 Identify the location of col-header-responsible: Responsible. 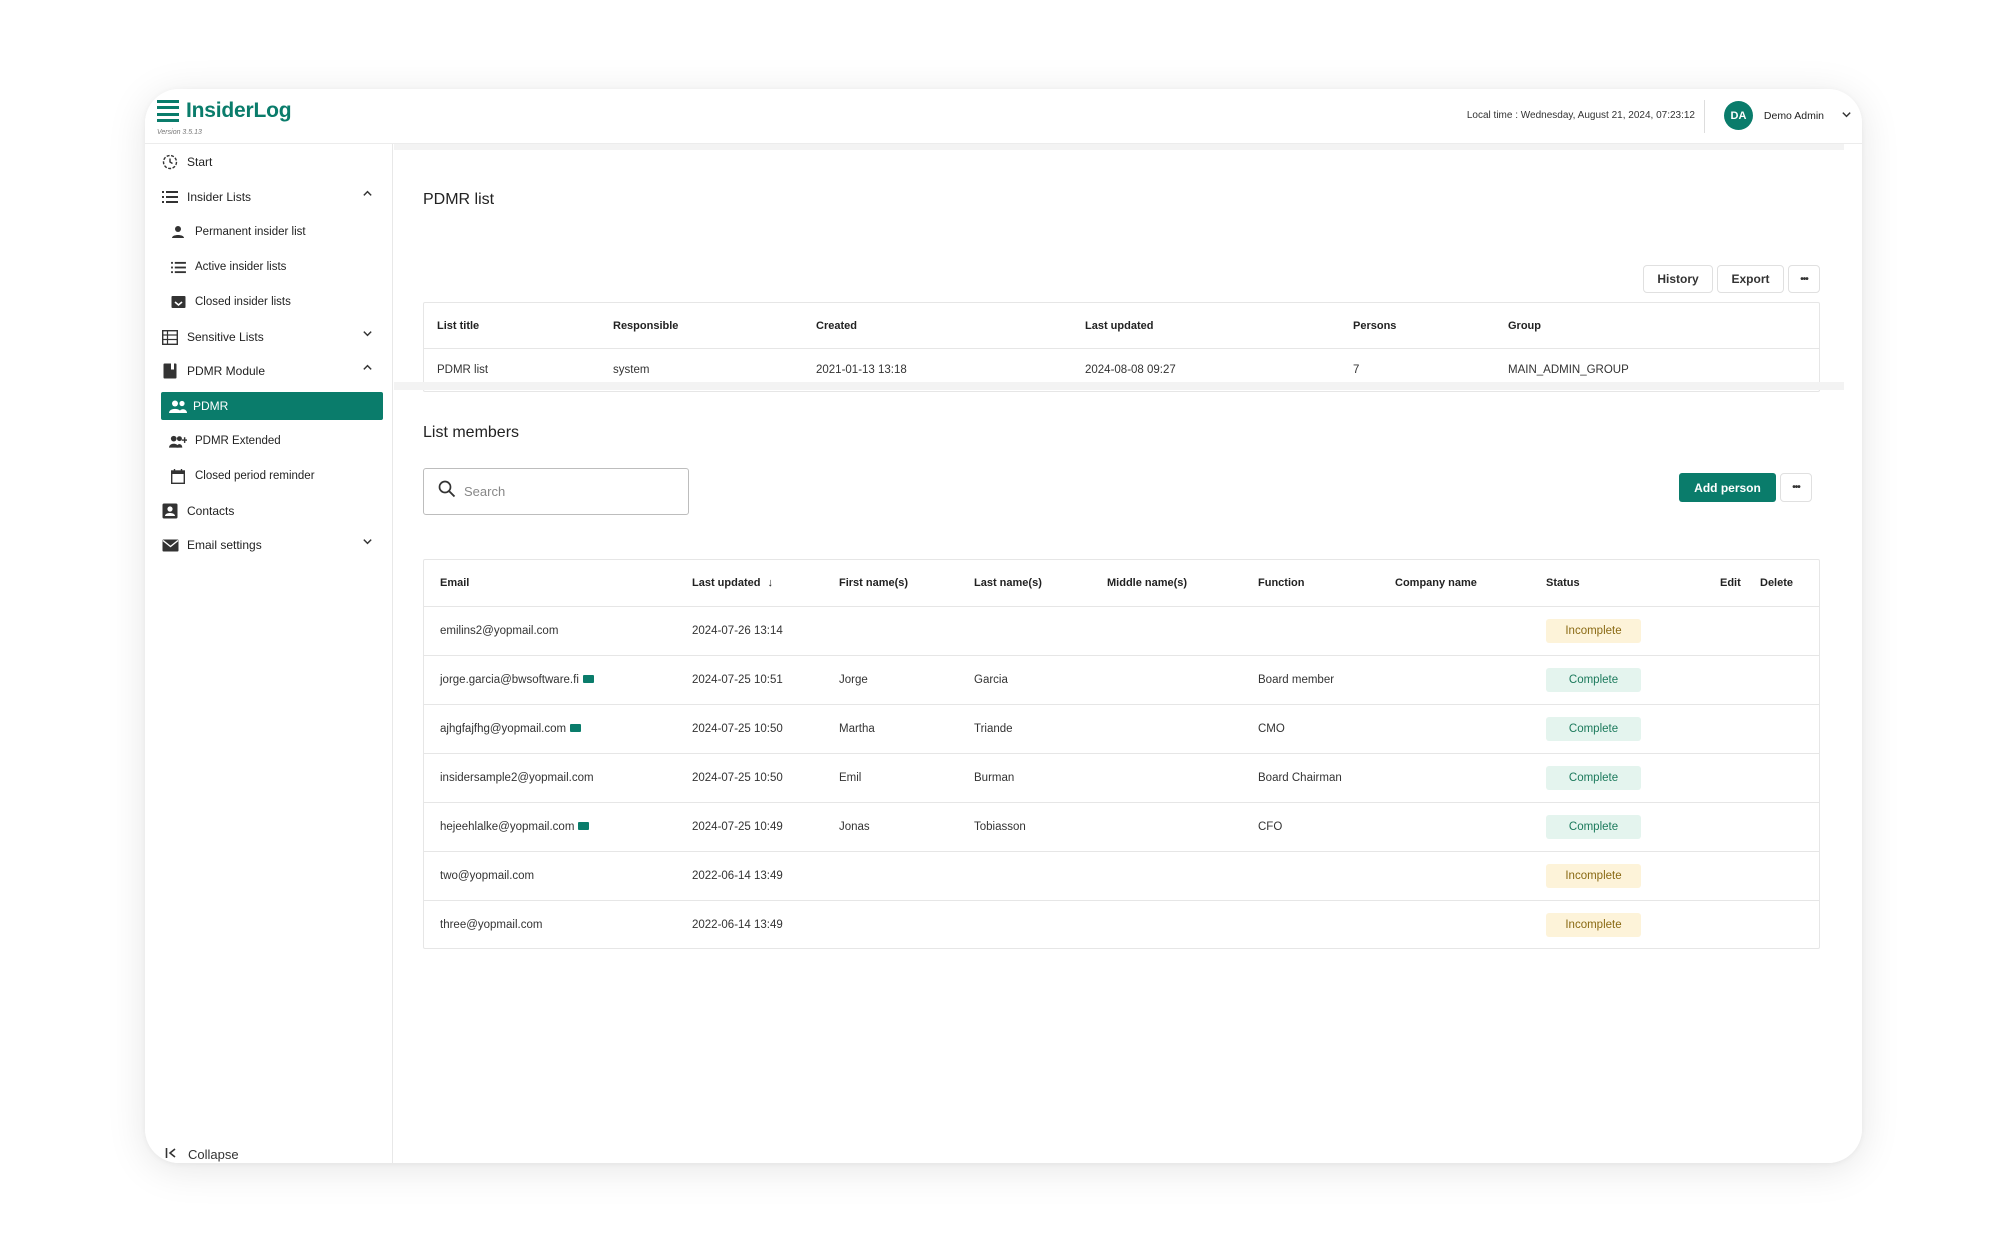
(646, 326).